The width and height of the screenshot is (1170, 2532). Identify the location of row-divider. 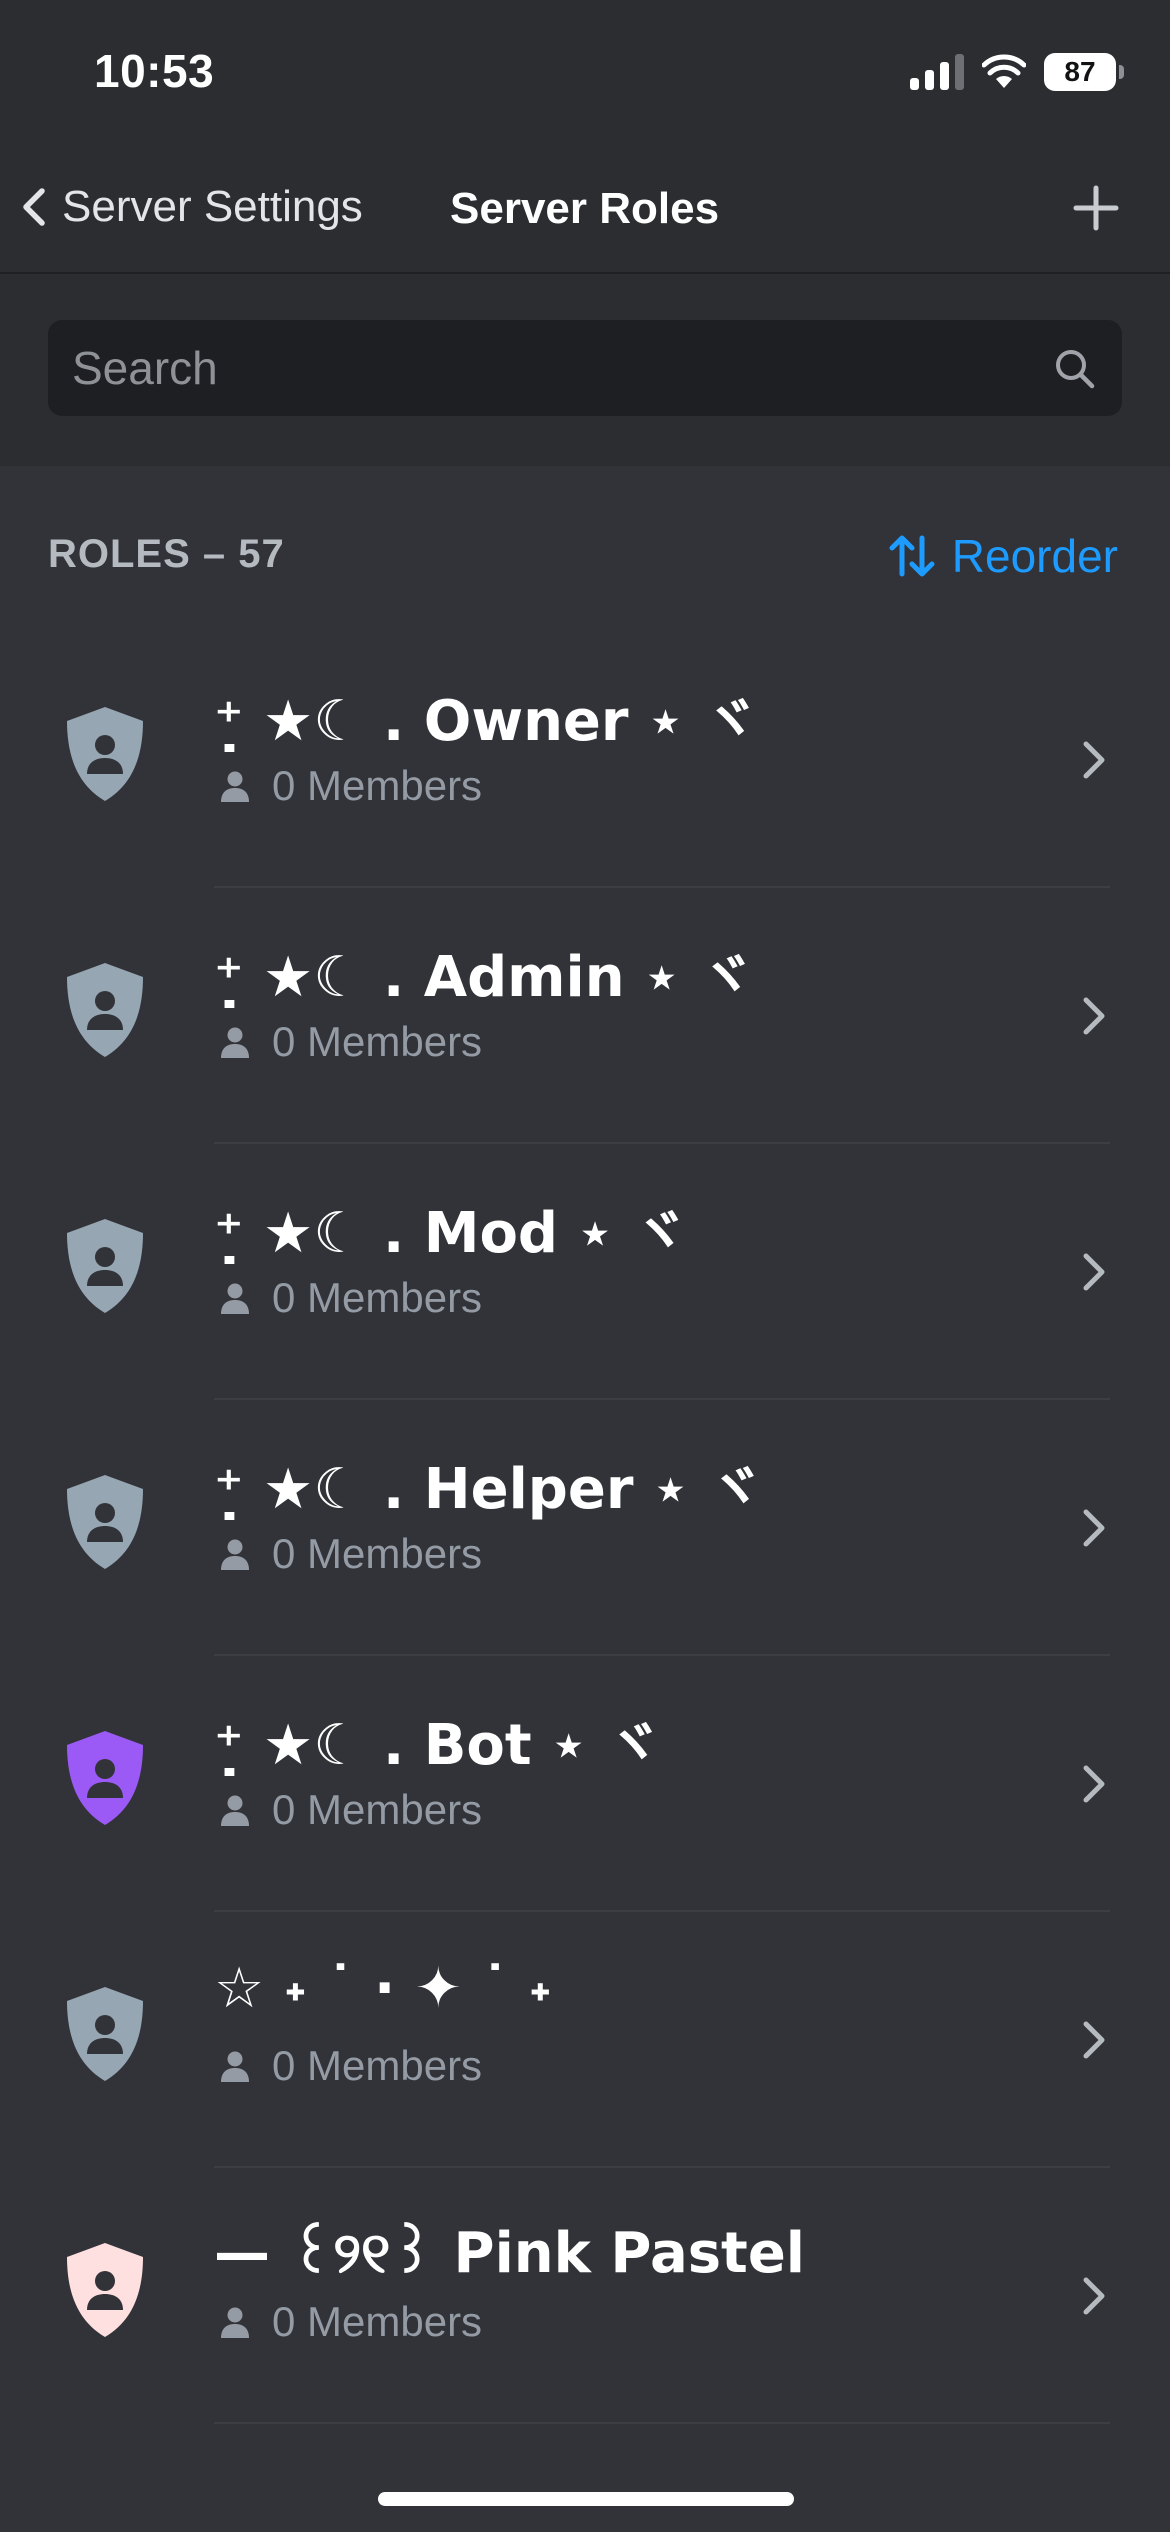
(662, 2423).